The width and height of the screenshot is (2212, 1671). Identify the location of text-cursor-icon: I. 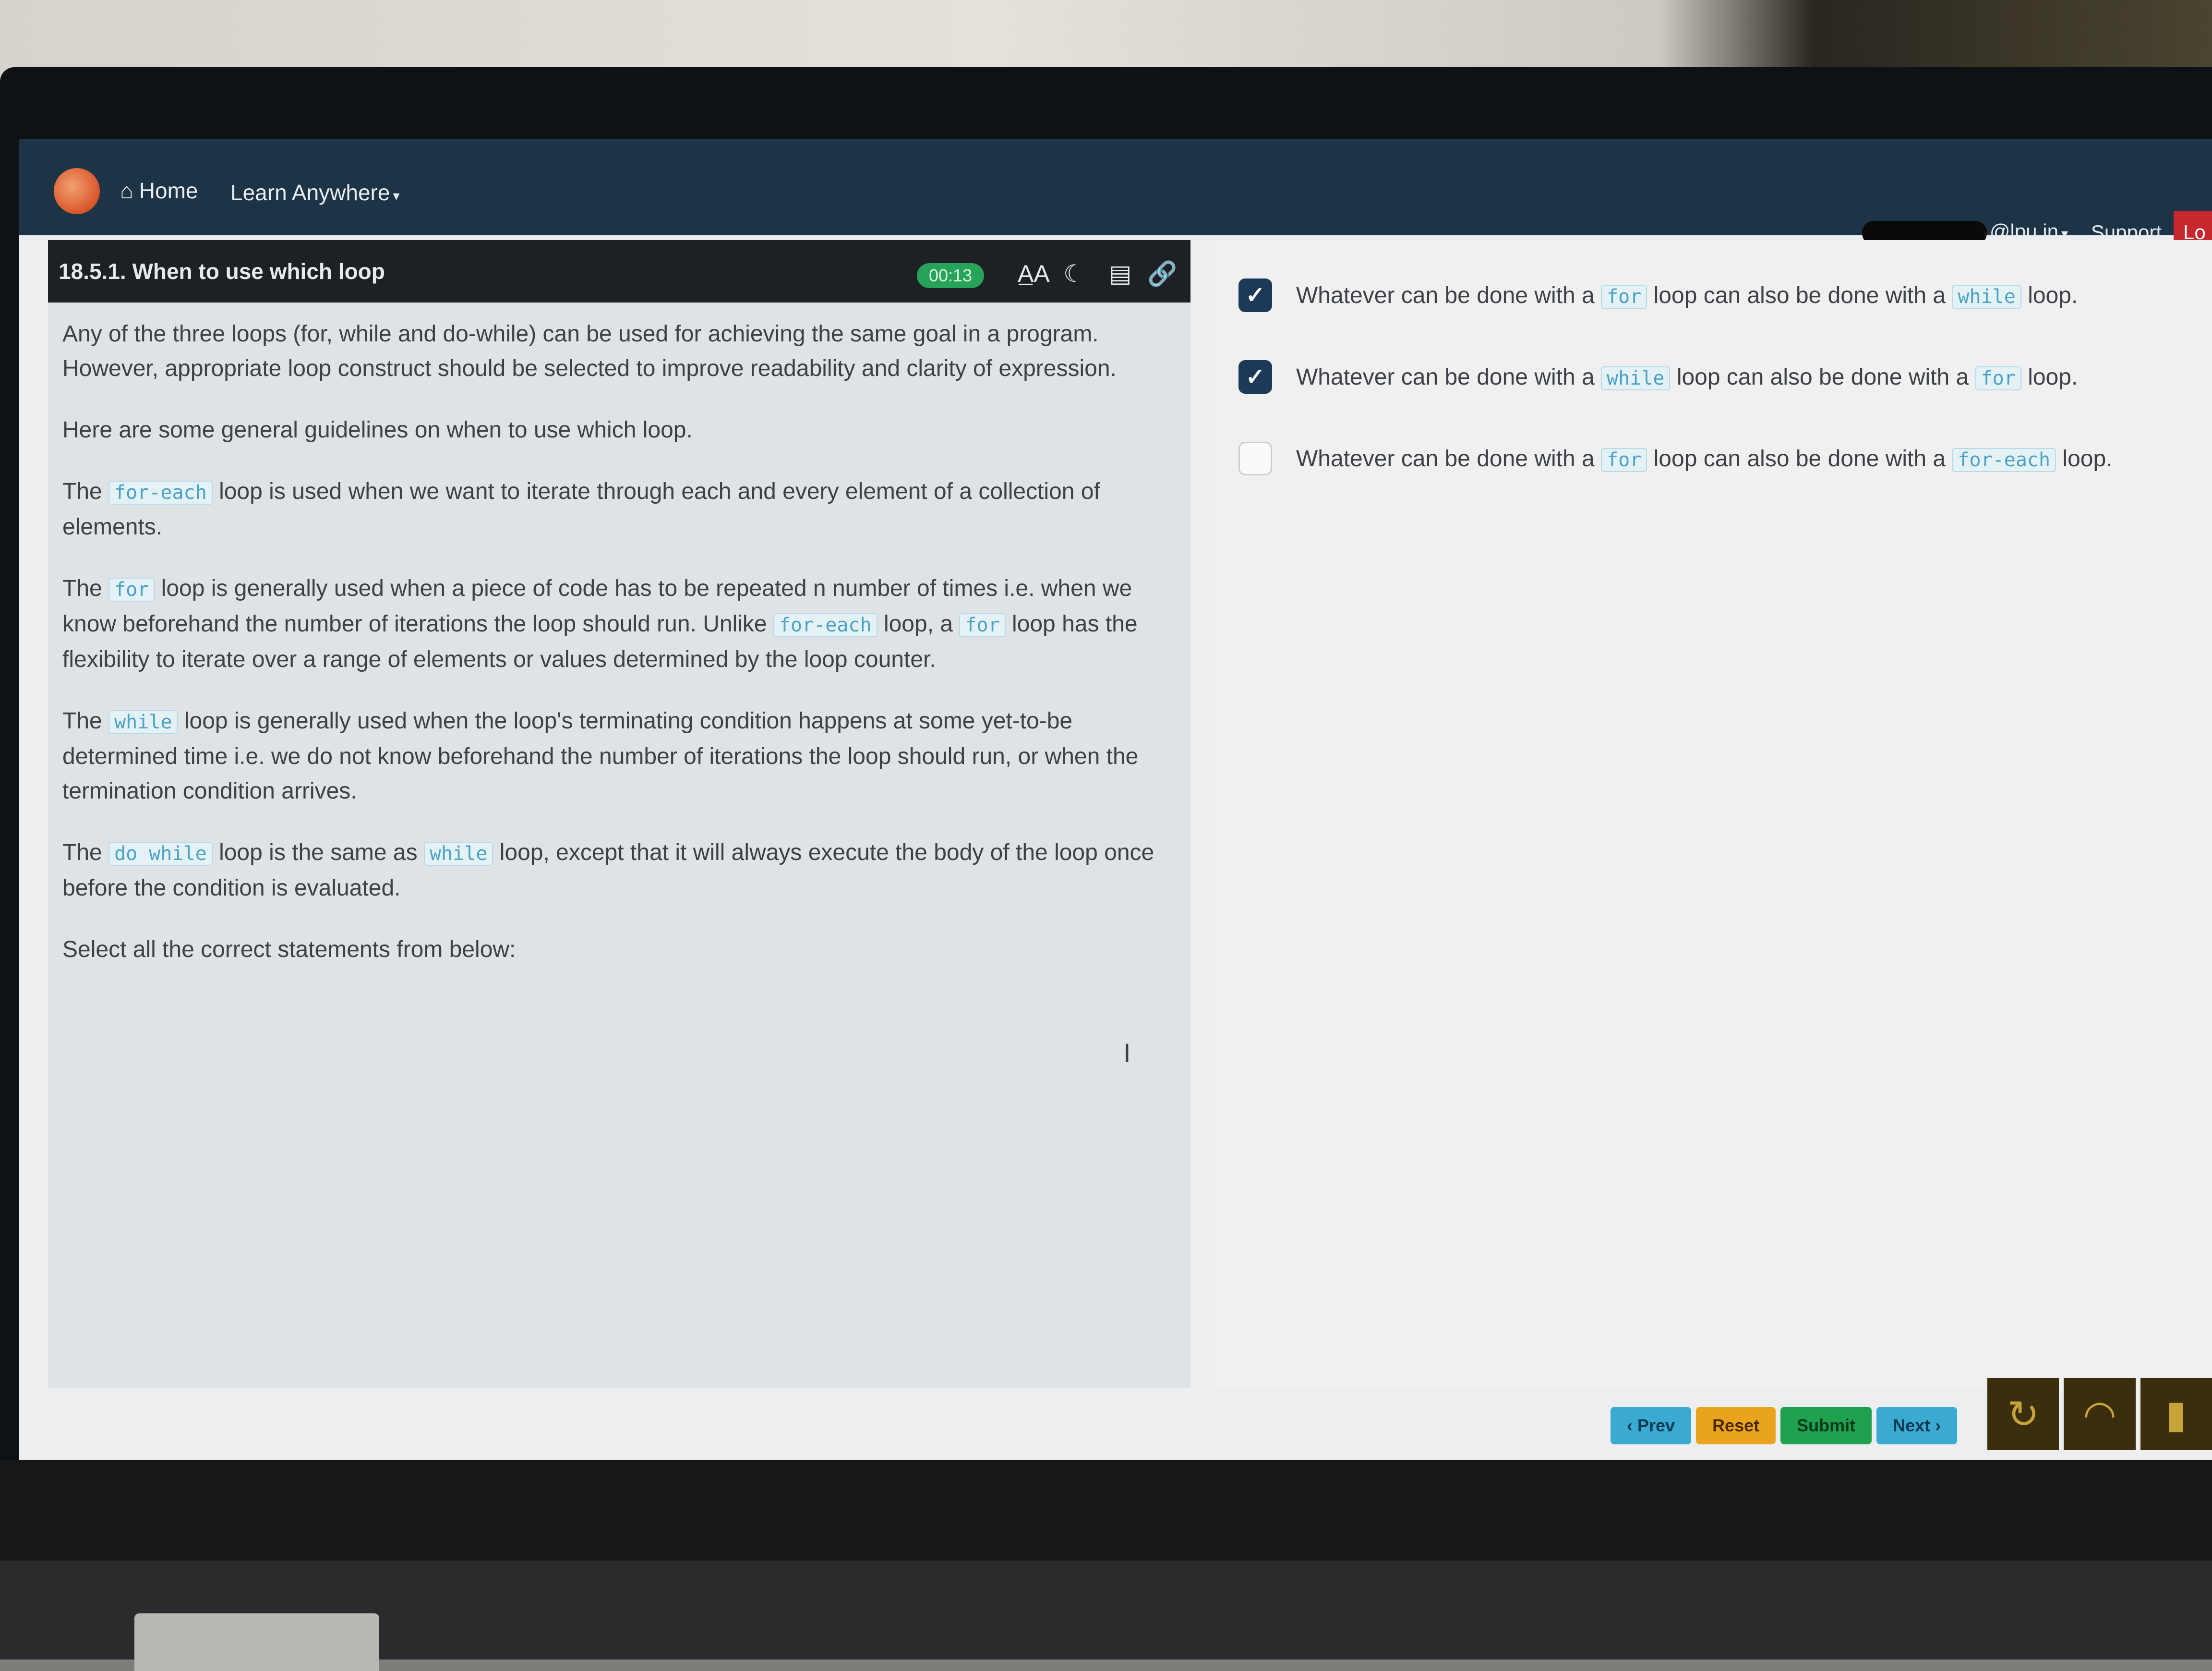
(1127, 1053).